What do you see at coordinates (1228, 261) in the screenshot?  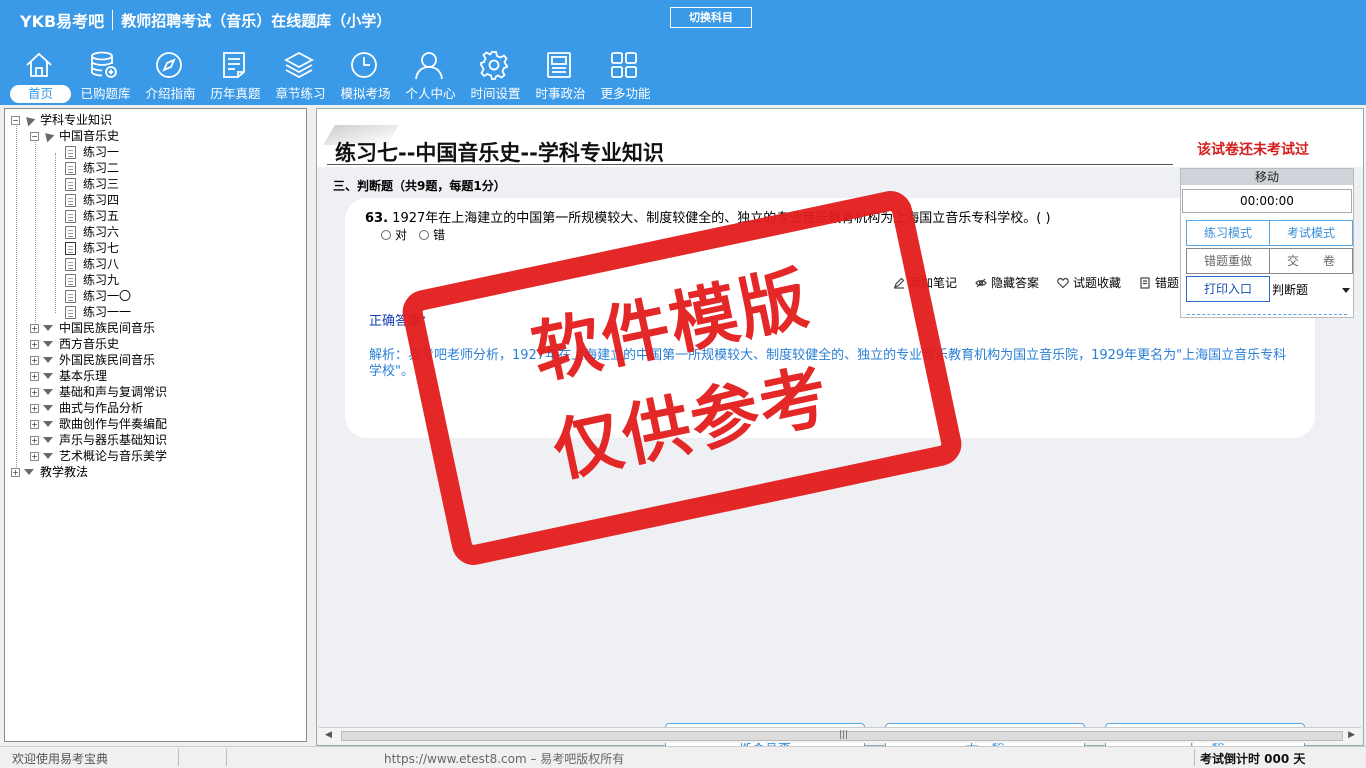 I see `redo-wrong-button: 错题重做` at bounding box center [1228, 261].